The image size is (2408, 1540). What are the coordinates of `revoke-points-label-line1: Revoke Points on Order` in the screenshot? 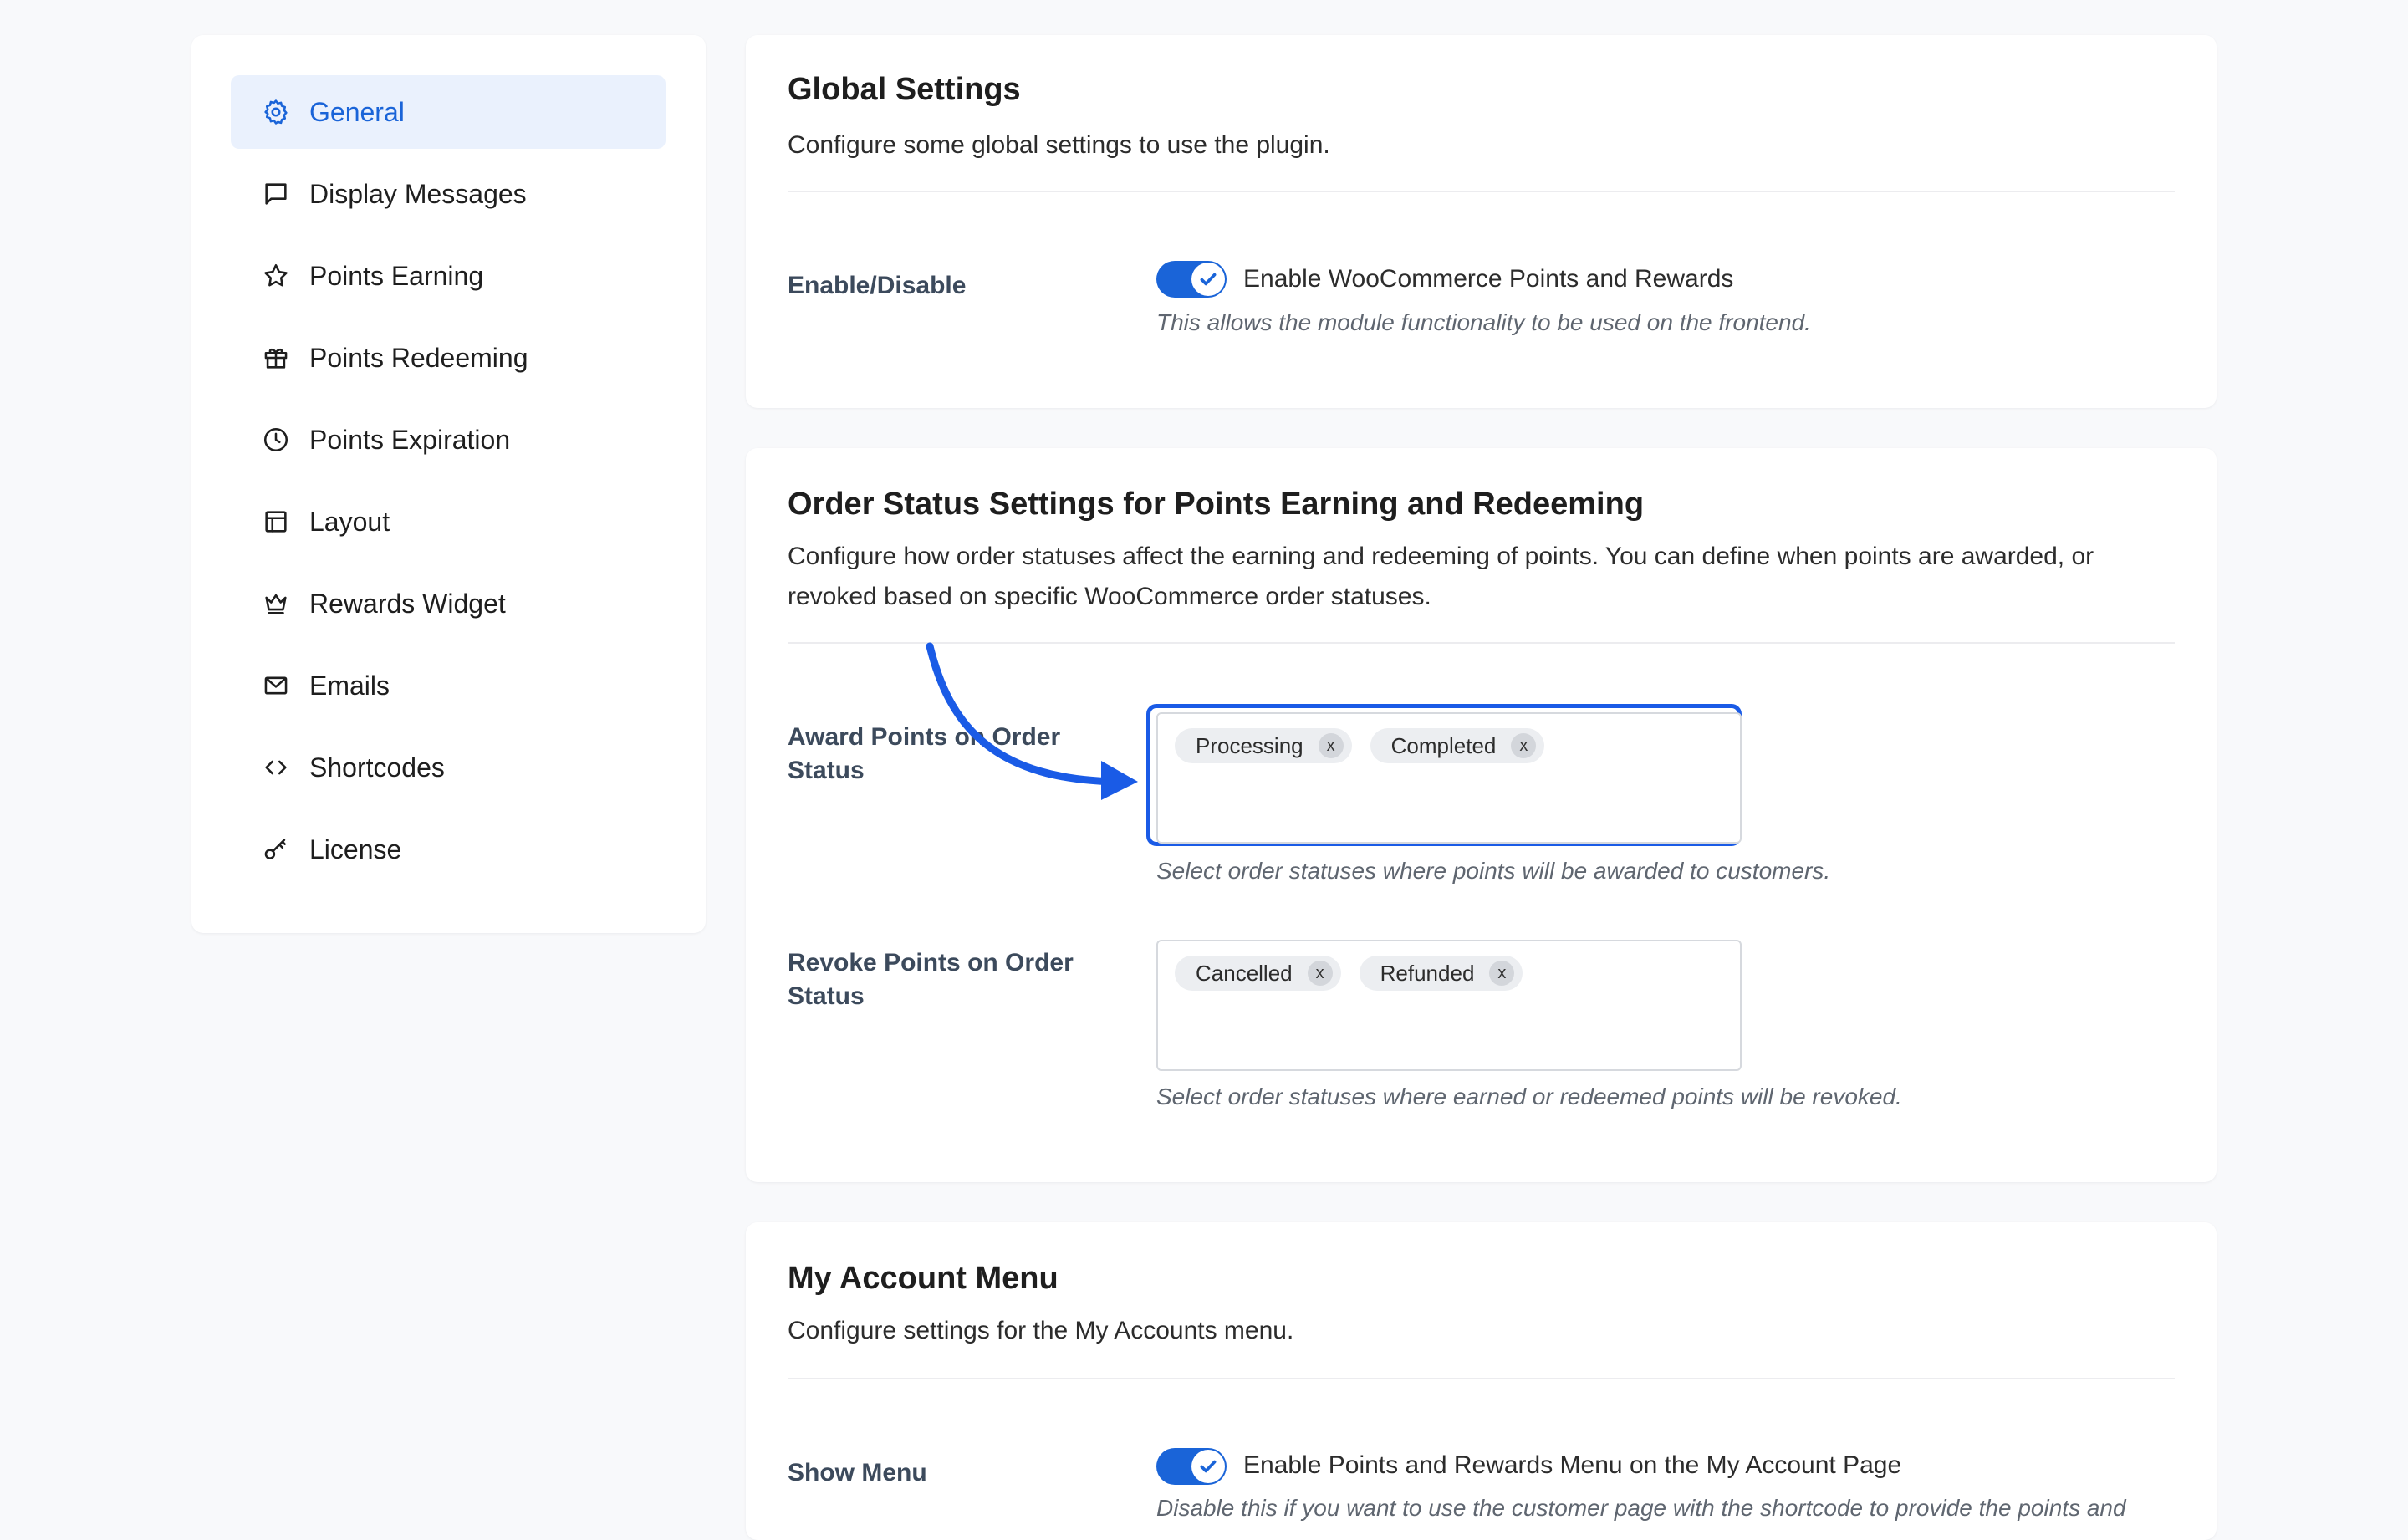 It's located at (931, 963).